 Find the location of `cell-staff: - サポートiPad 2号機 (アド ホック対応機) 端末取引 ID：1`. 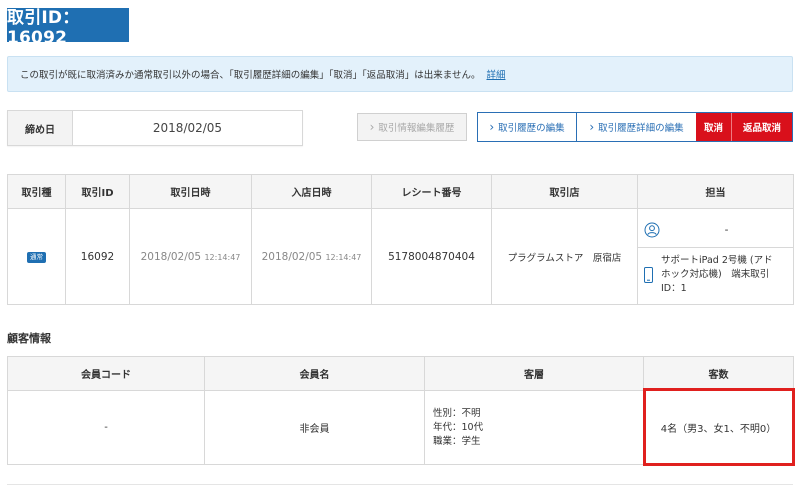

cell-staff: - サポートiPad 2号機 (アド ホック対応機) 端末取引 ID：1 is located at coordinates (715, 256).